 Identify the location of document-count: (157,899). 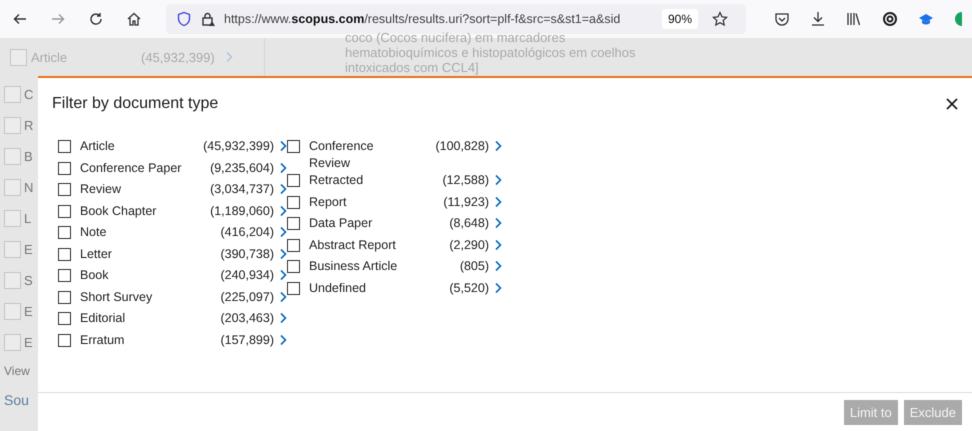
(247, 340).